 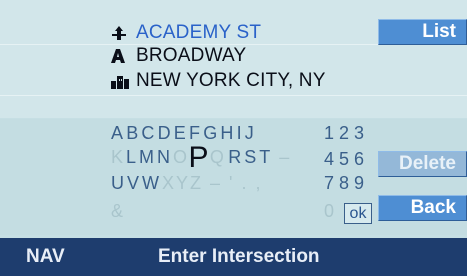 What do you see at coordinates (231, 80) in the screenshot?
I see `address-line-label: NEW YORK CITY, NY` at bounding box center [231, 80].